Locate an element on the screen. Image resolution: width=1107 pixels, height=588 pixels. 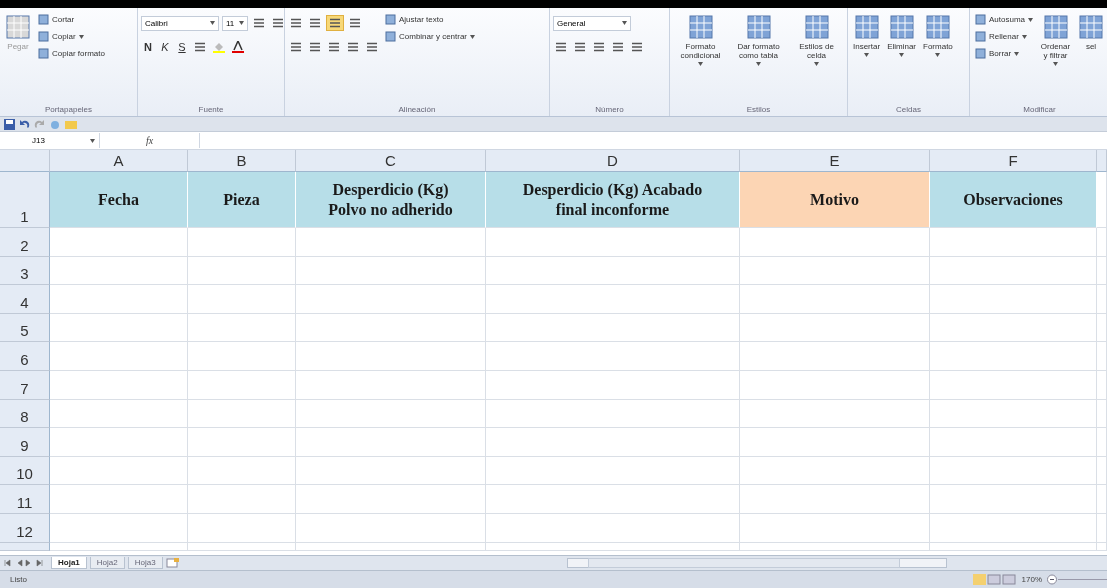
row-header: 10 is located at coordinates (25, 471).